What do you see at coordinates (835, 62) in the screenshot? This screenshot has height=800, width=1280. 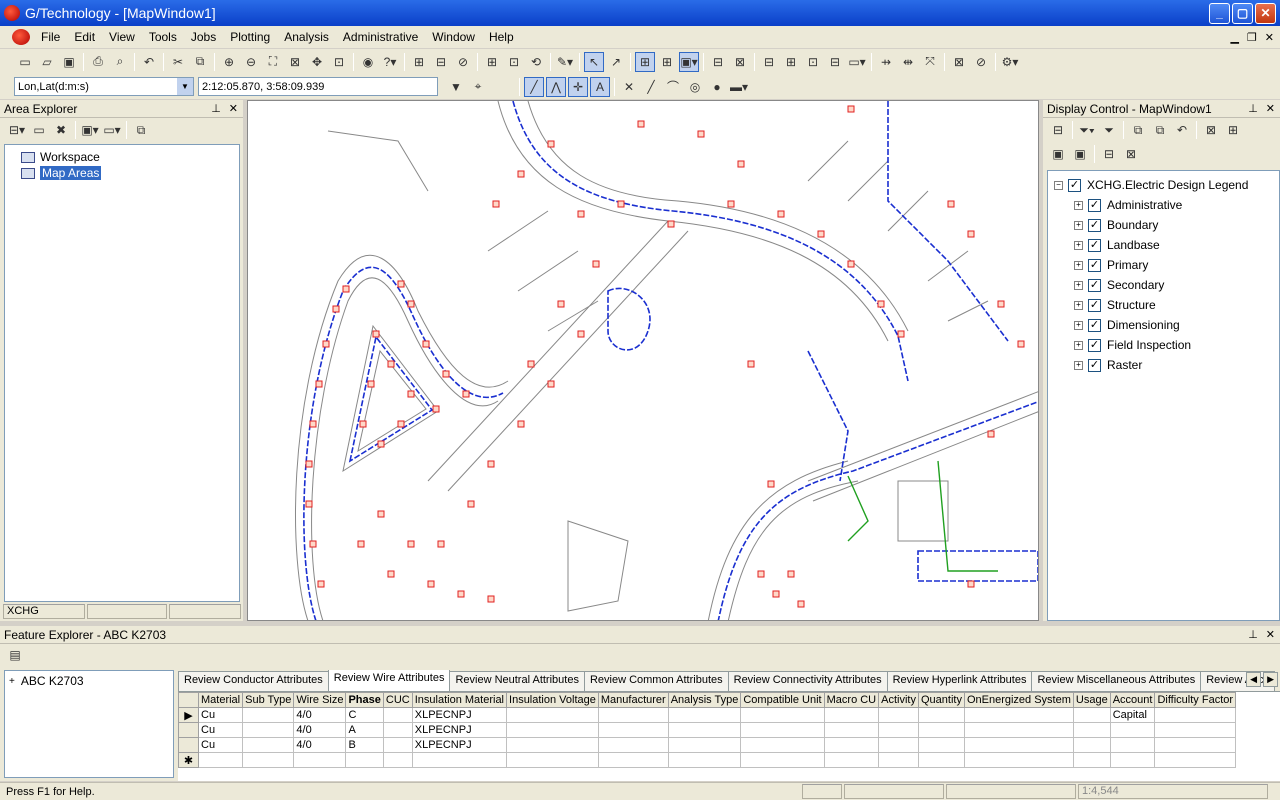 I see `report-icon: ⊟` at bounding box center [835, 62].